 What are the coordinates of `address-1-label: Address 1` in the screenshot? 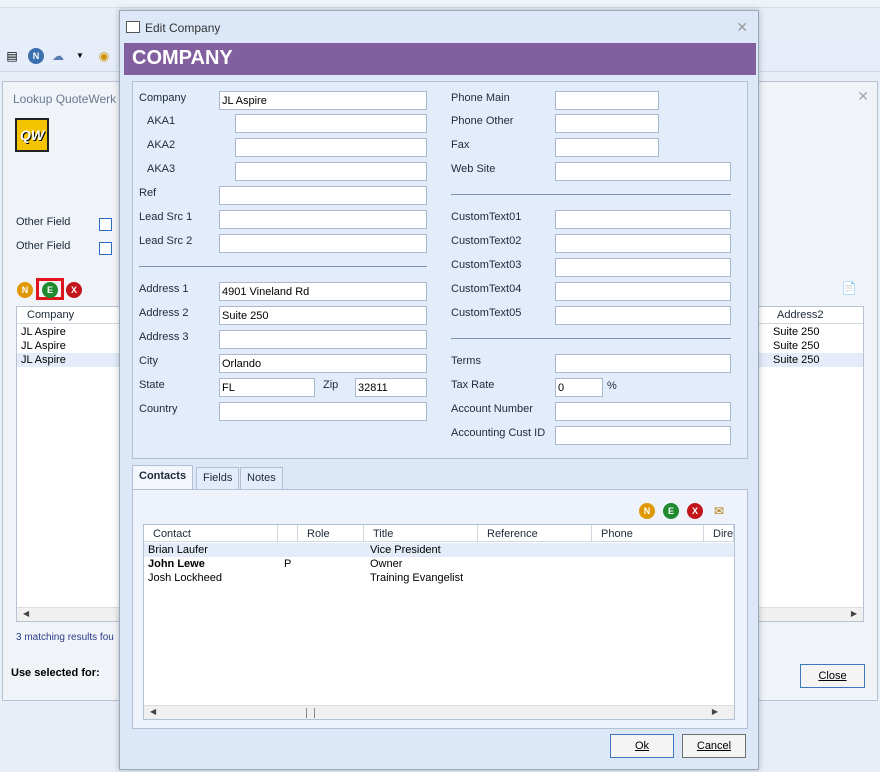 It's located at (164, 289).